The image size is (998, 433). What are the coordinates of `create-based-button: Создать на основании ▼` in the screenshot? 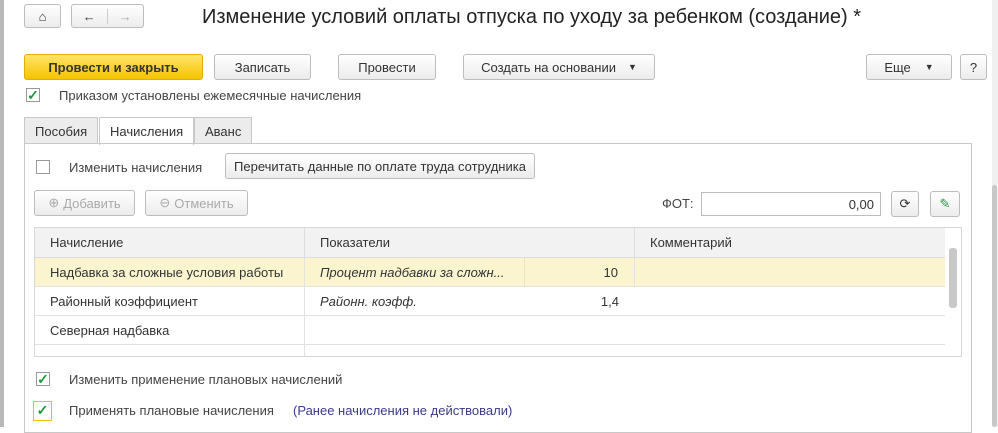 It's located at (559, 67).